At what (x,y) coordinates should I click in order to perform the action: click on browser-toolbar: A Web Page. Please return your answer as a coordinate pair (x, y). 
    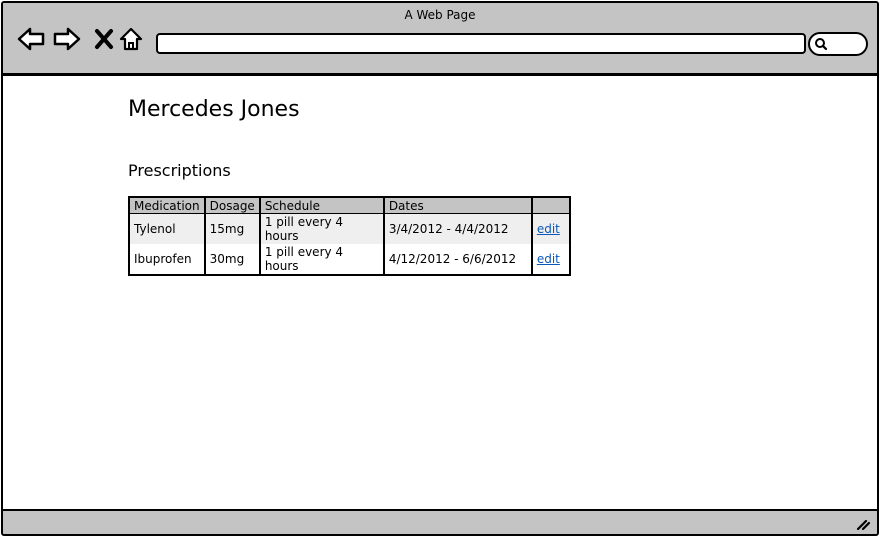
    Looking at the image, I should click on (440, 39).